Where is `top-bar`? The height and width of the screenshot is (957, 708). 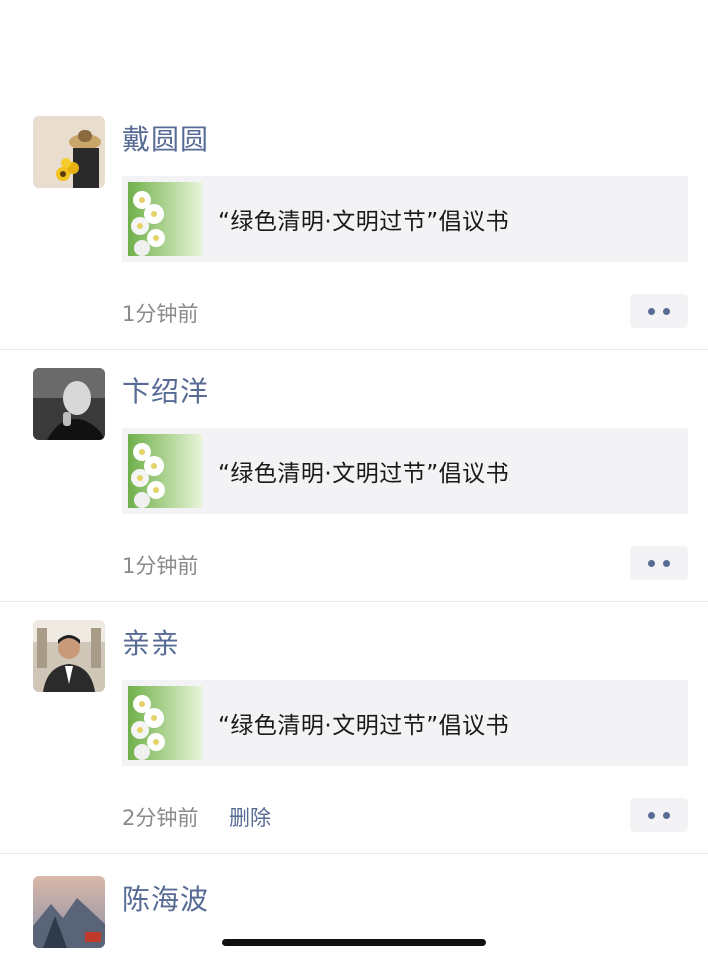
top-bar is located at coordinates (354, 49).